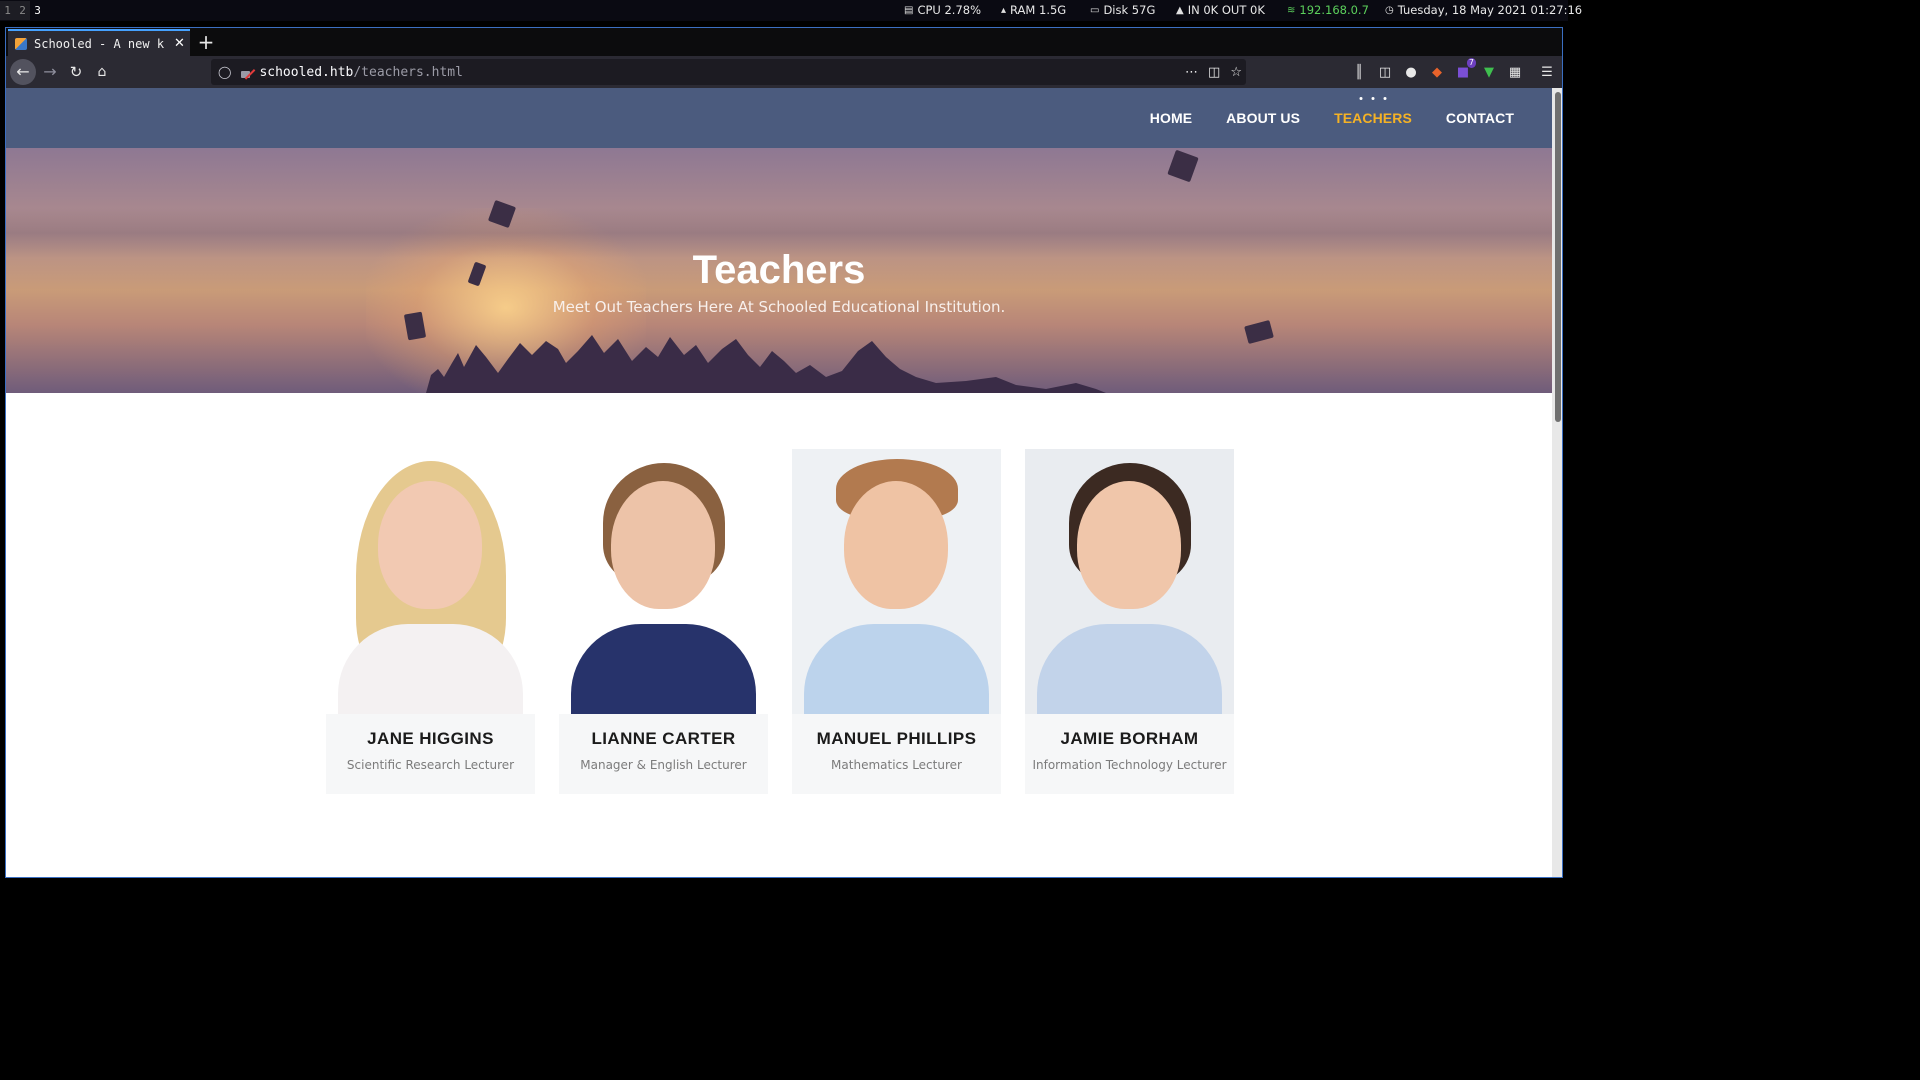 The height and width of the screenshot is (1080, 1920). I want to click on nav-contact: CONTACT, so click(1490, 118).